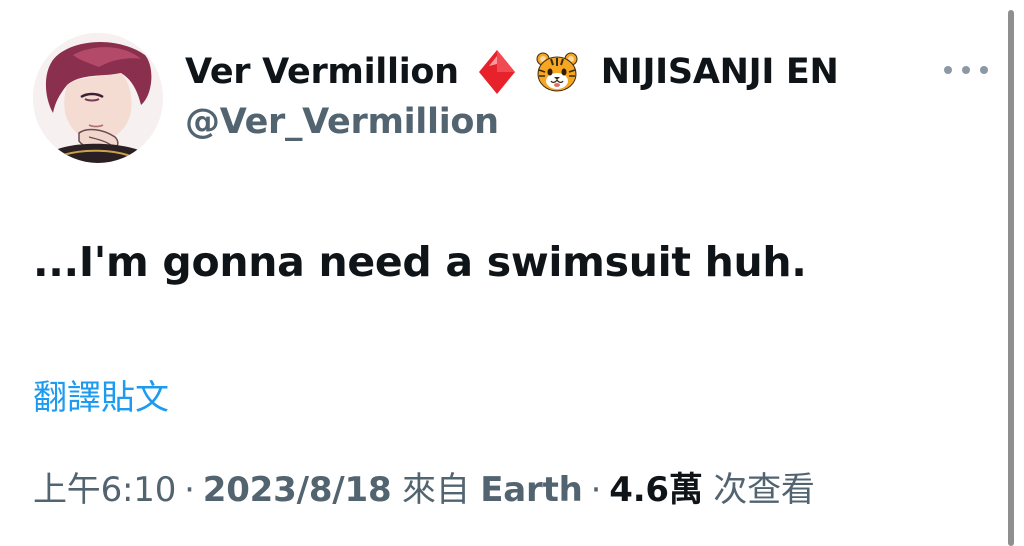 The height and width of the screenshot is (546, 1024). What do you see at coordinates (436, 490) in the screenshot?
I see `source-prefix: 來自` at bounding box center [436, 490].